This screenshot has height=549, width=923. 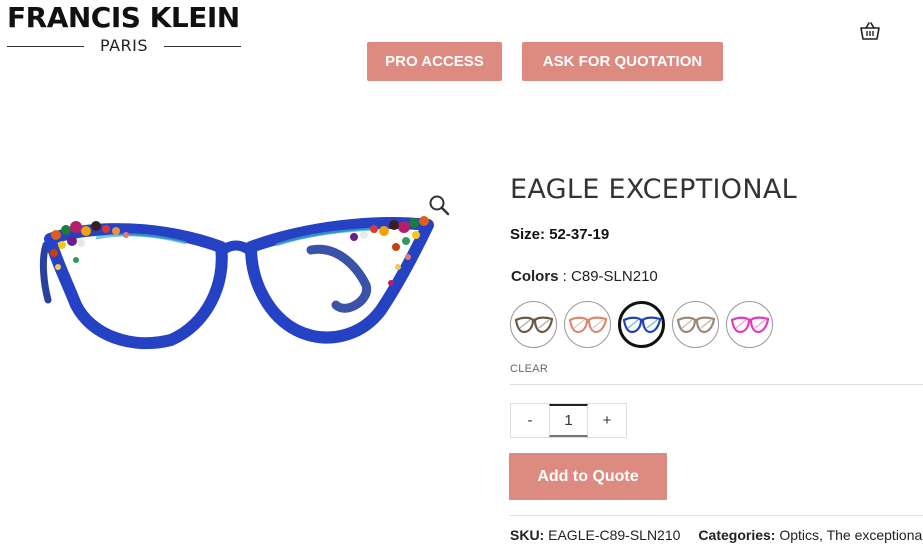 I want to click on colors-row: Colors : C89-SLN210, so click(x=584, y=276).